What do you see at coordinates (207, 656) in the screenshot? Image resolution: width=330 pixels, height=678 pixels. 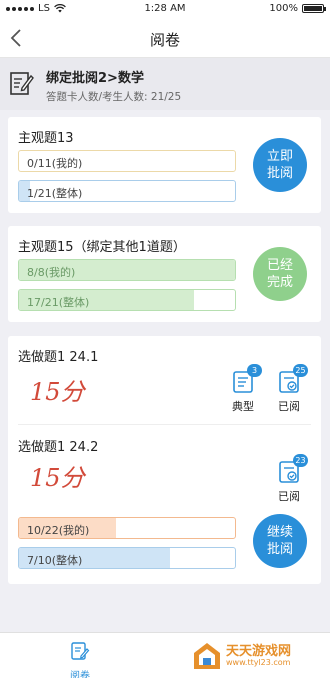 I see `house-logo-icon` at bounding box center [207, 656].